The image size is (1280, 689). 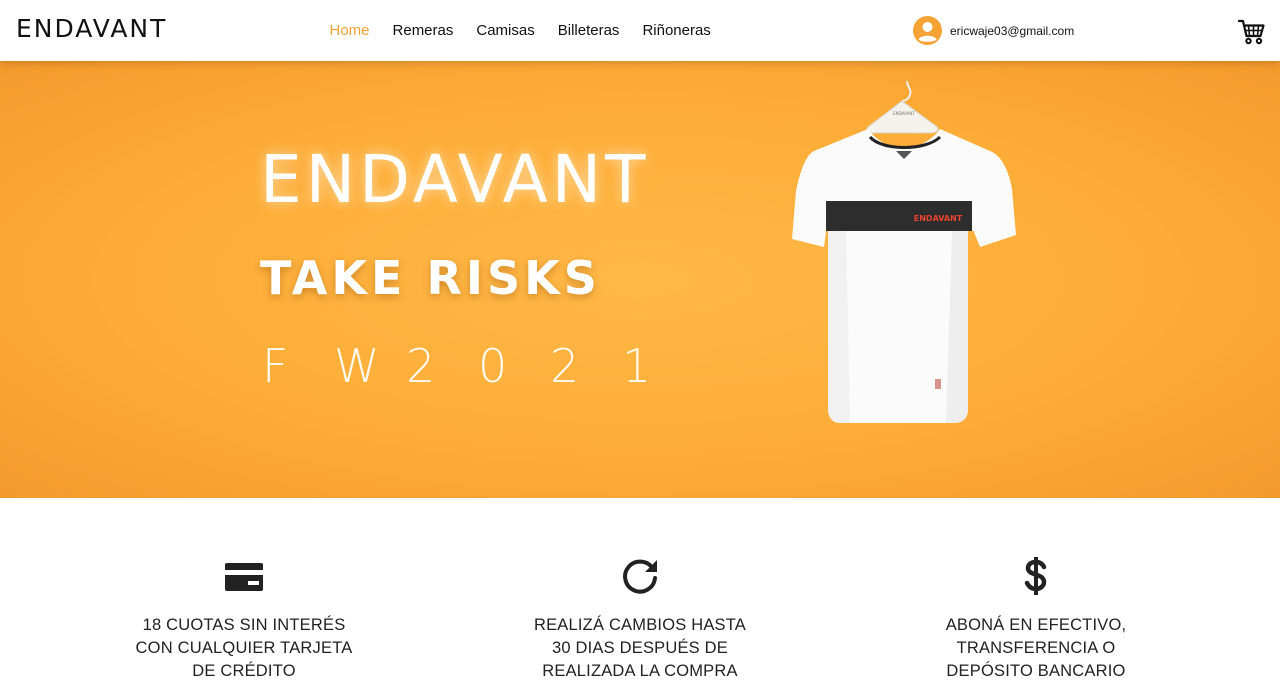 I want to click on feature-line: 18 CUOTAS SIN INTERÉS, so click(x=244, y=625).